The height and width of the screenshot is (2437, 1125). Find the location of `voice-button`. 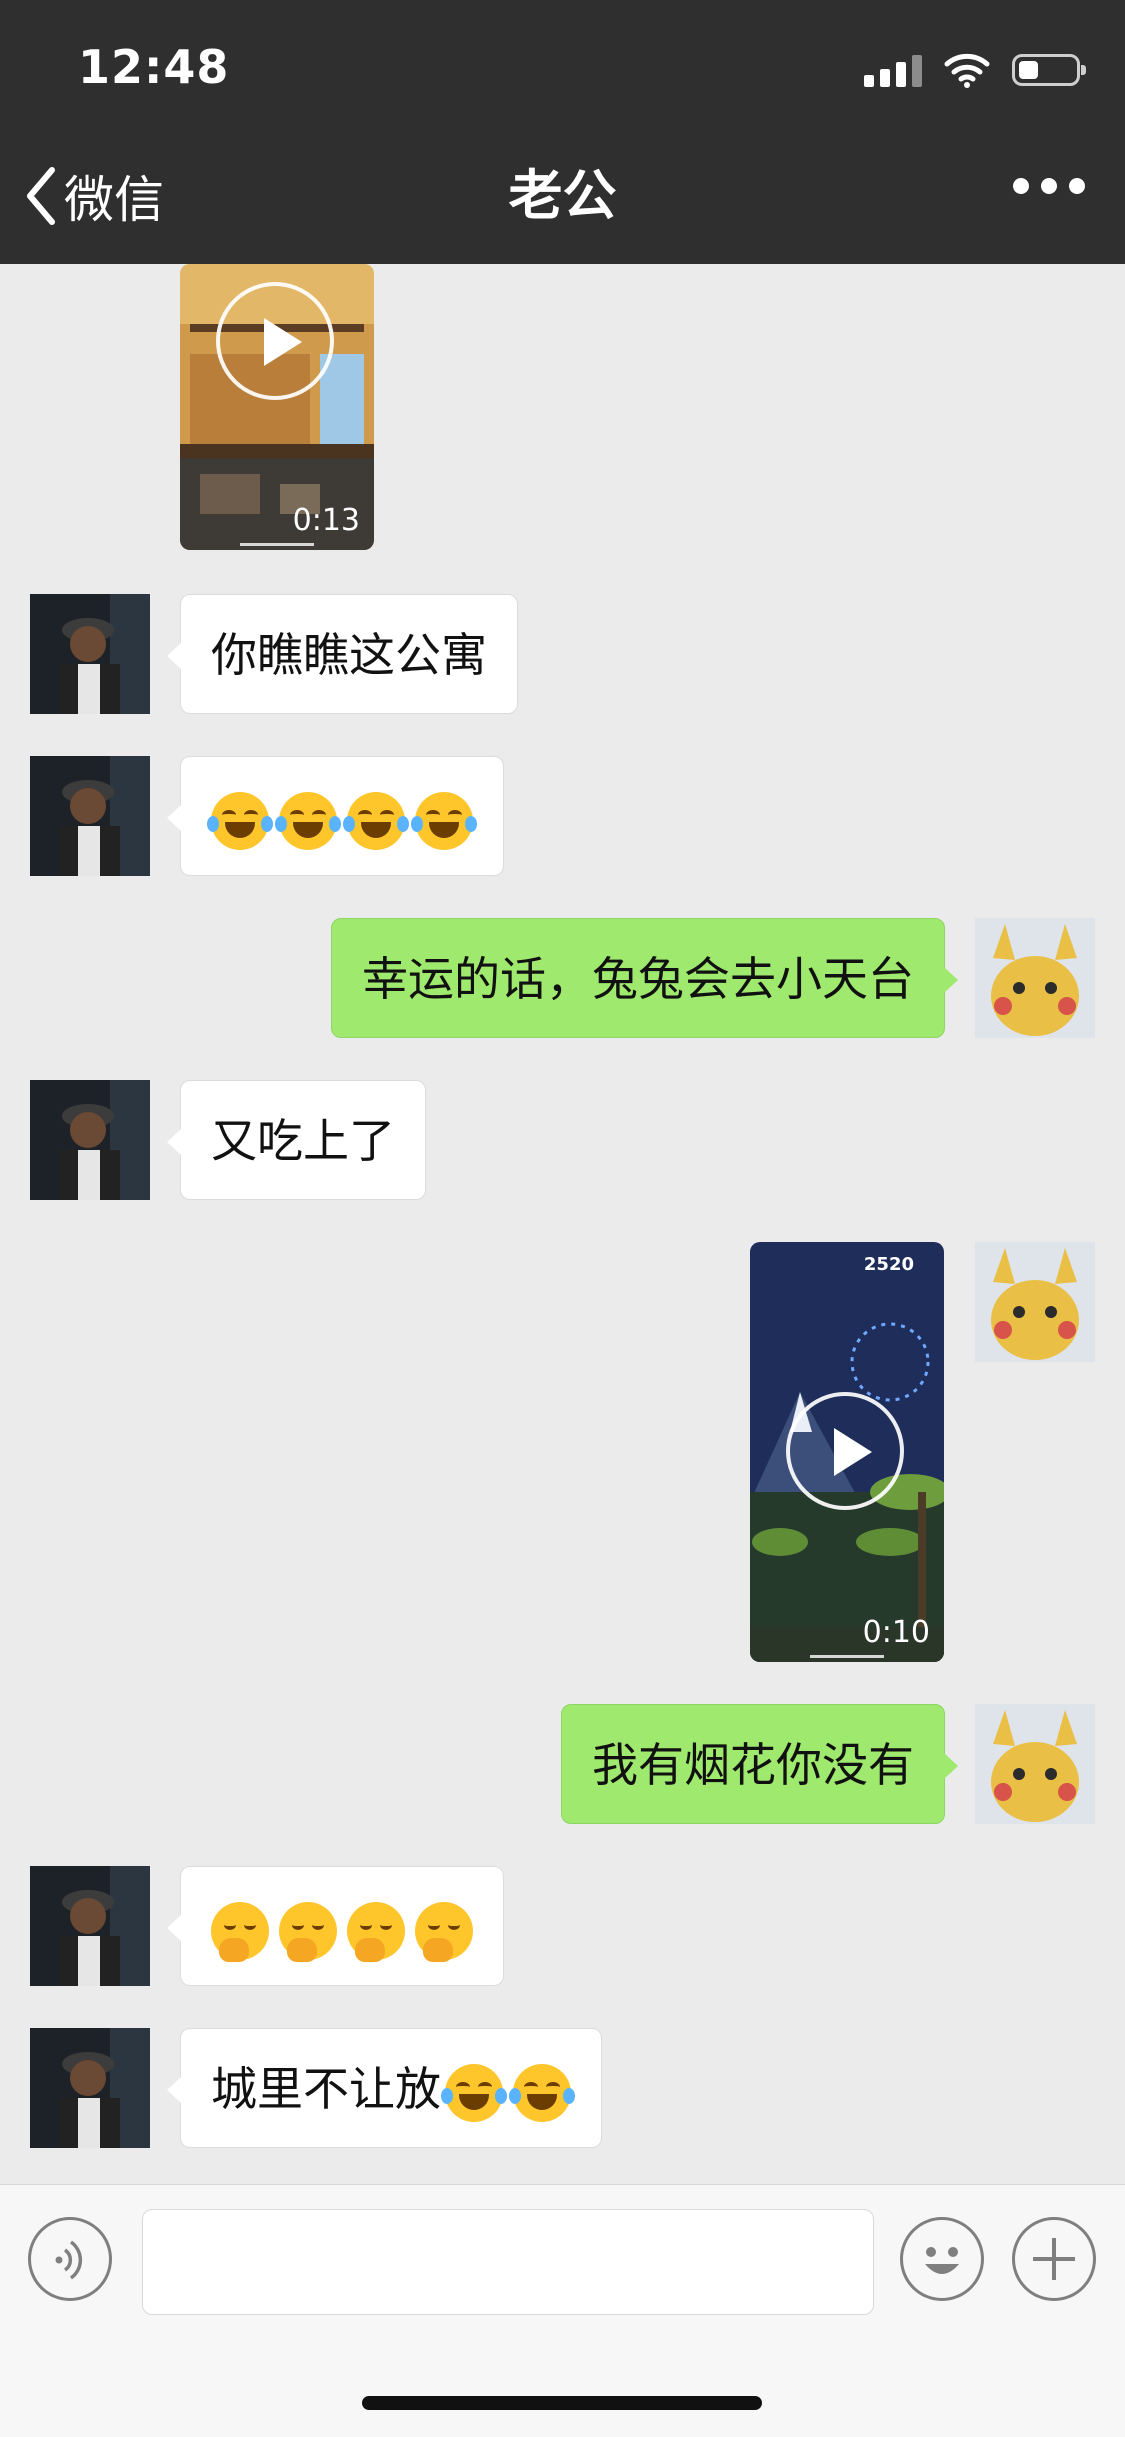

voice-button is located at coordinates (70, 2259).